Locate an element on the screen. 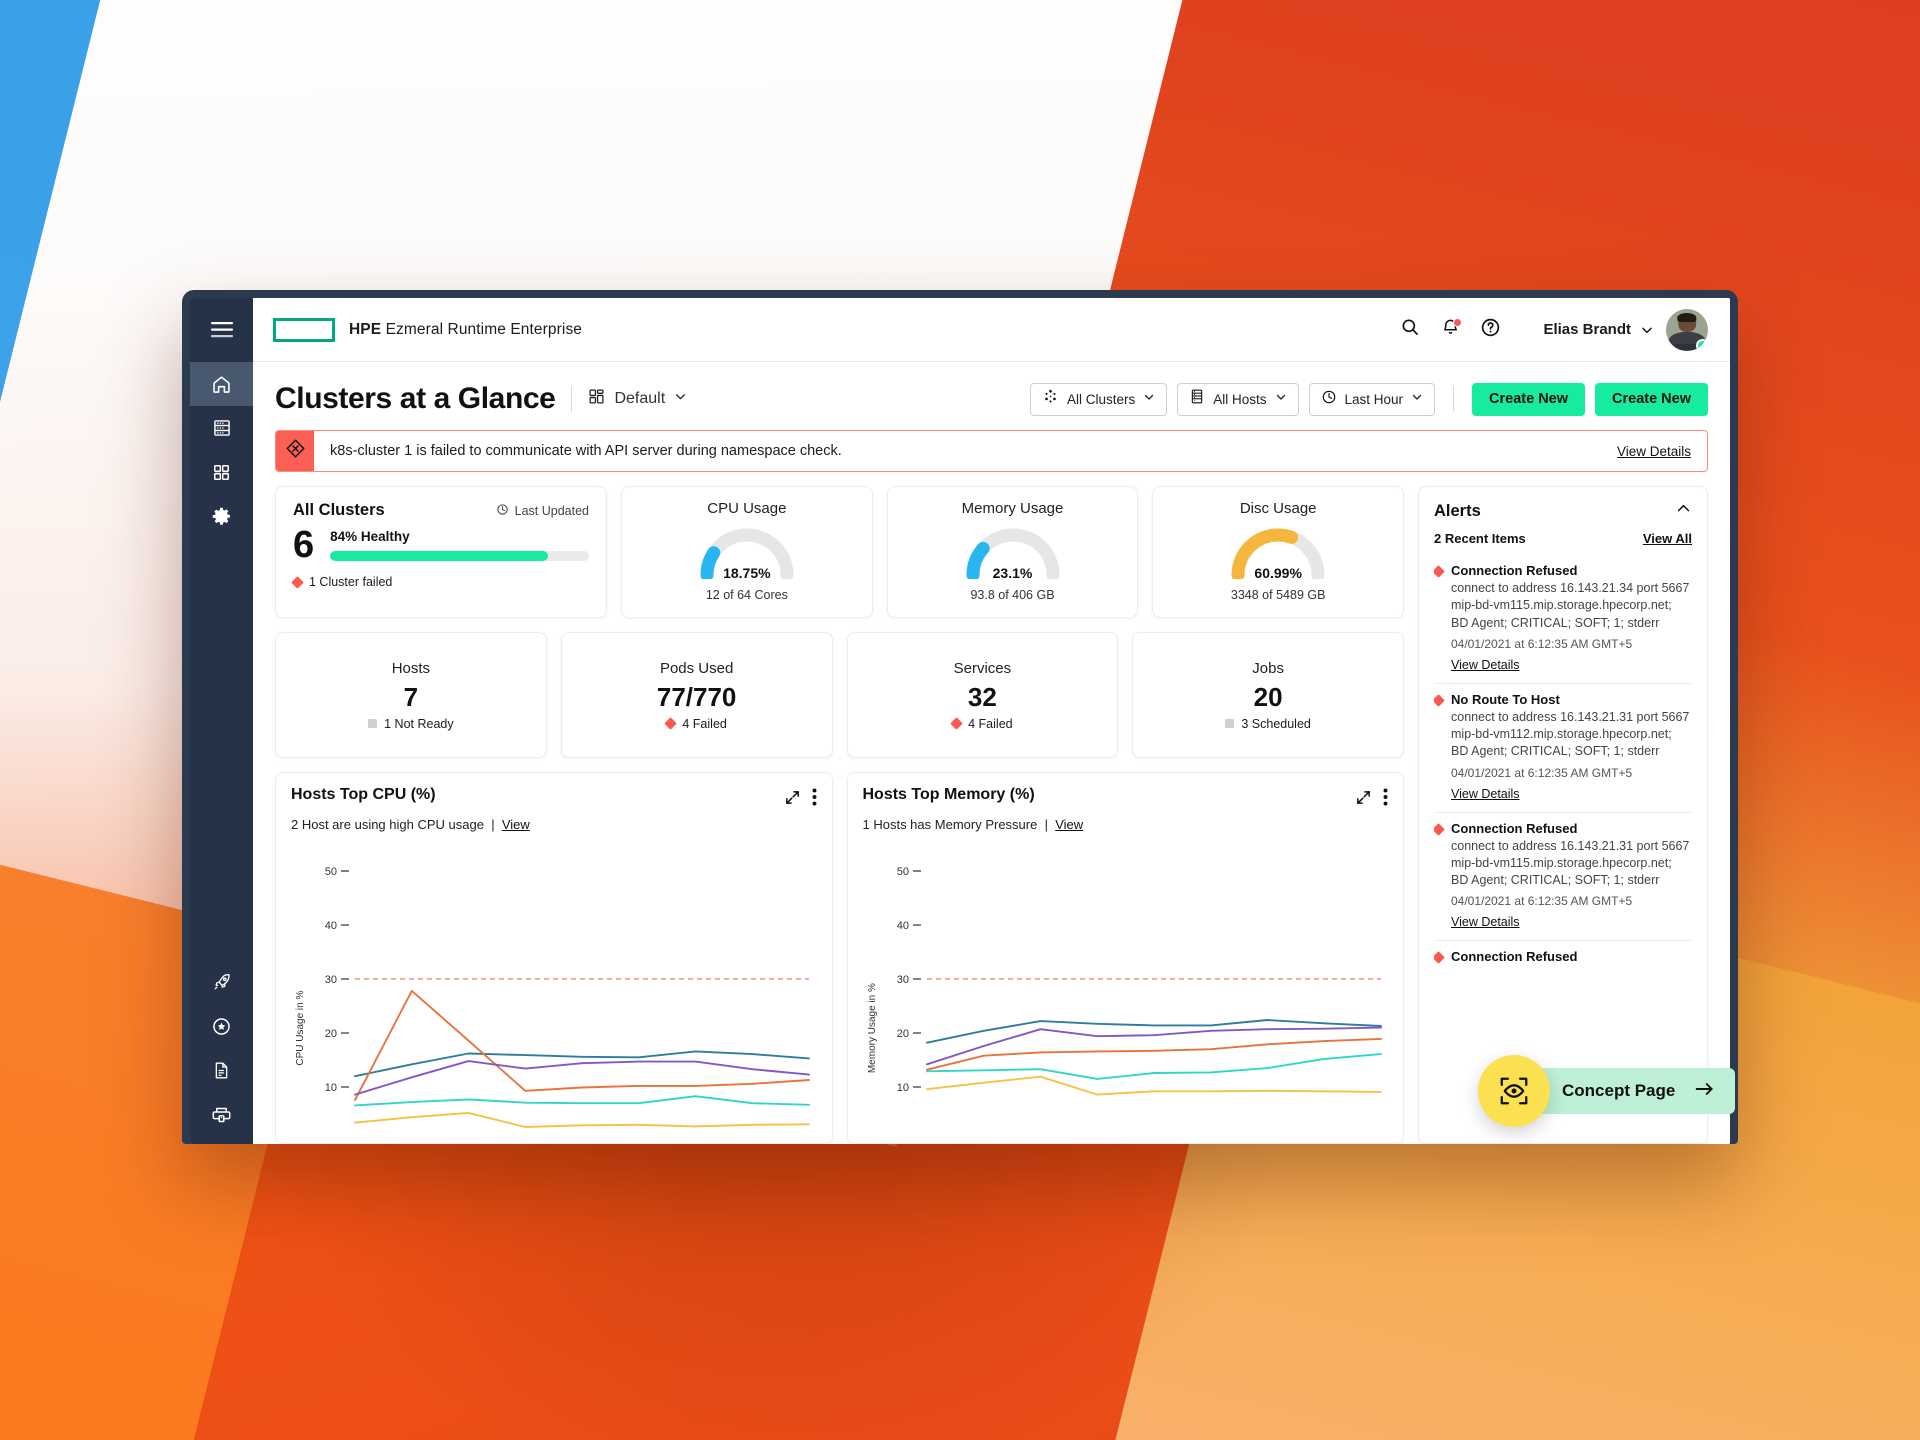 Image resolution: width=1920 pixels, height=1440 pixels. chart-subtitle-sep: | is located at coordinates (493, 824).